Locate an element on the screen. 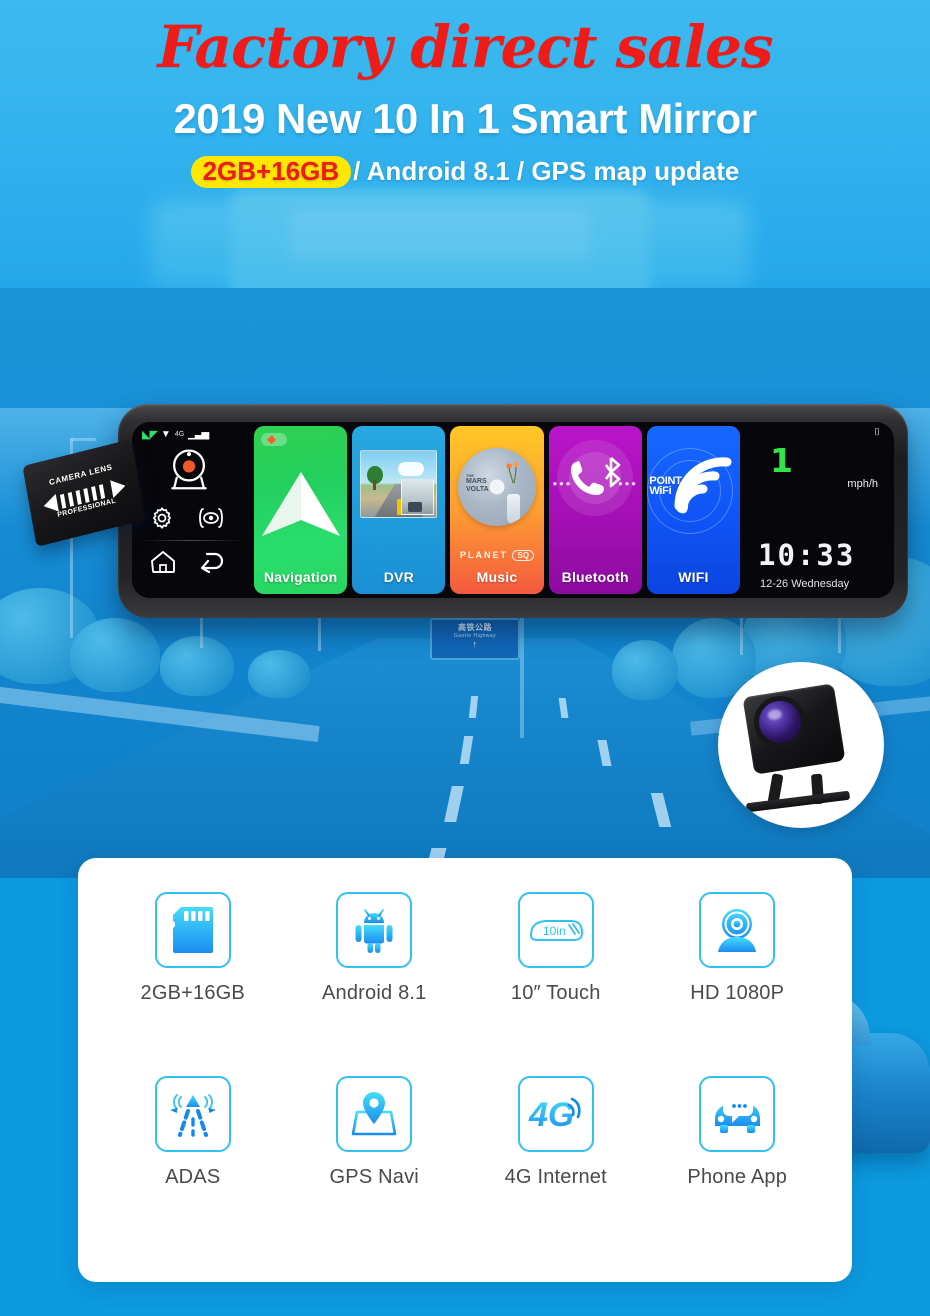 This screenshot has width=930, height=1316. feature-item-gps: GPS Navi is located at coordinates (375, 1168).